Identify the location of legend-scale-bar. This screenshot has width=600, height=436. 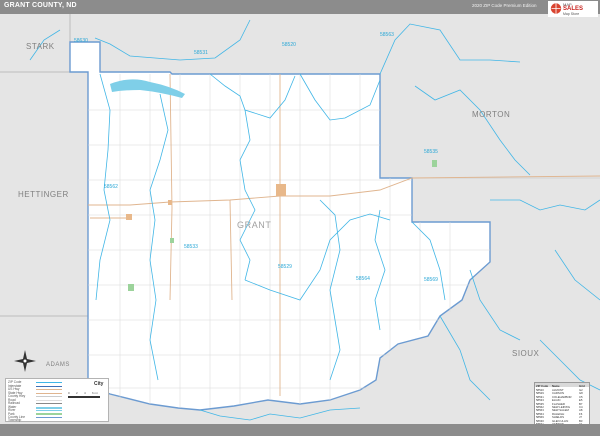
(84, 397).